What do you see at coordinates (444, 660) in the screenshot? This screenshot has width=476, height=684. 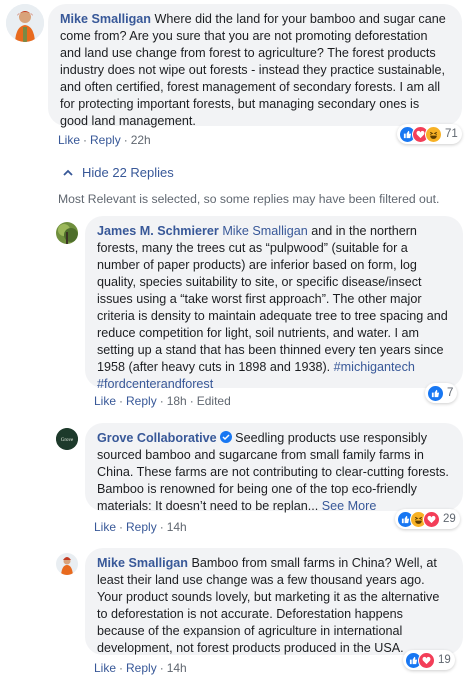 I see `reaction-count: 19` at bounding box center [444, 660].